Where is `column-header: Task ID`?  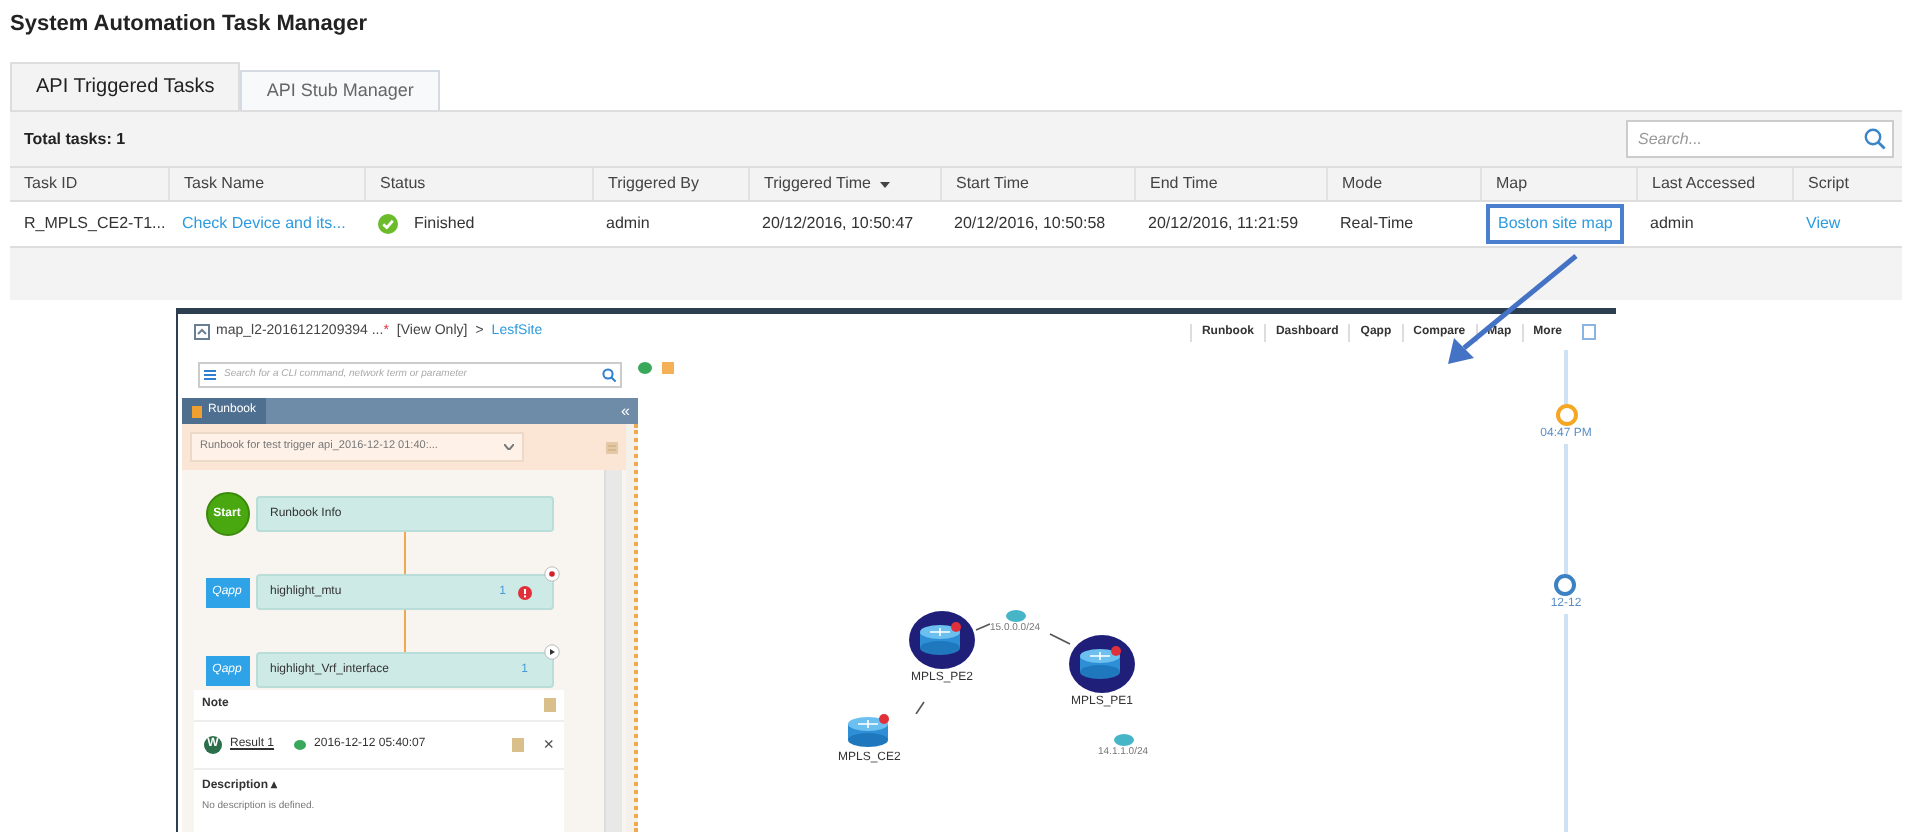
column-header: Task ID is located at coordinates (51, 184).